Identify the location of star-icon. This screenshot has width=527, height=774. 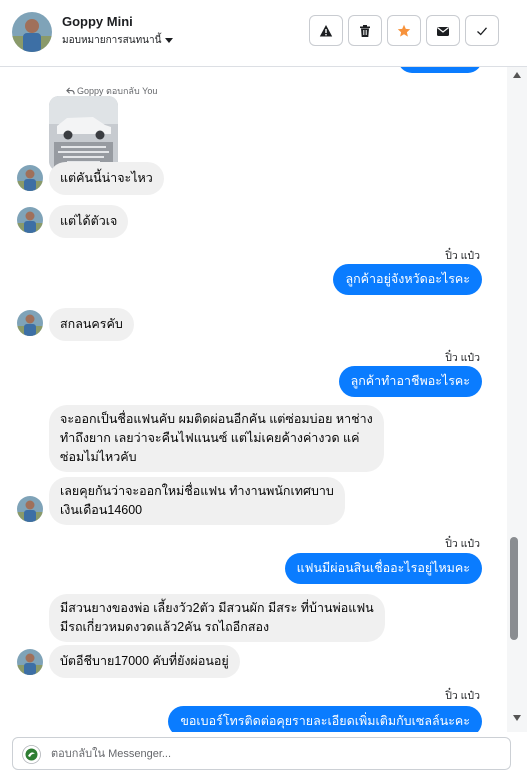
(404, 30).